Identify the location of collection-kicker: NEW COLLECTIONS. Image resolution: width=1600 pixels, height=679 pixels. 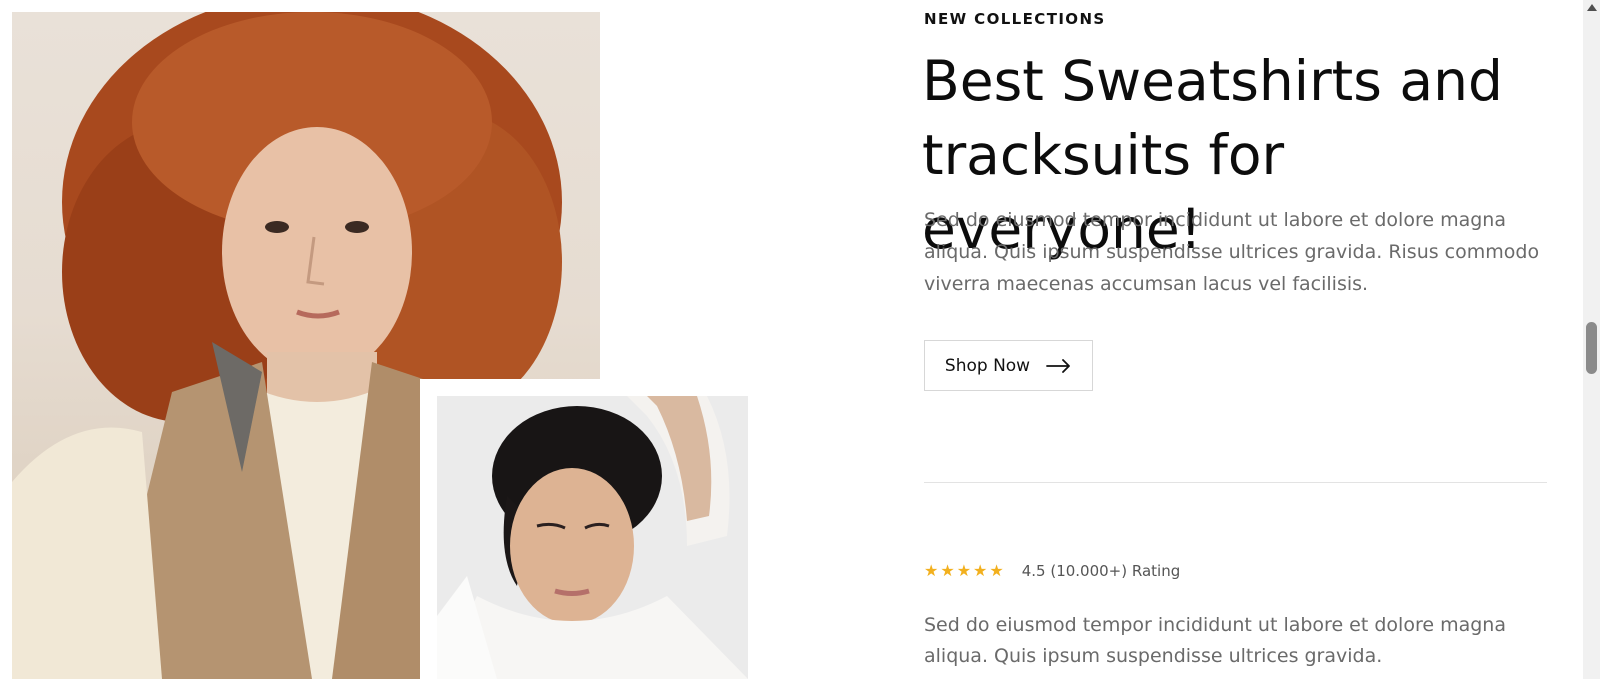
(1015, 19).